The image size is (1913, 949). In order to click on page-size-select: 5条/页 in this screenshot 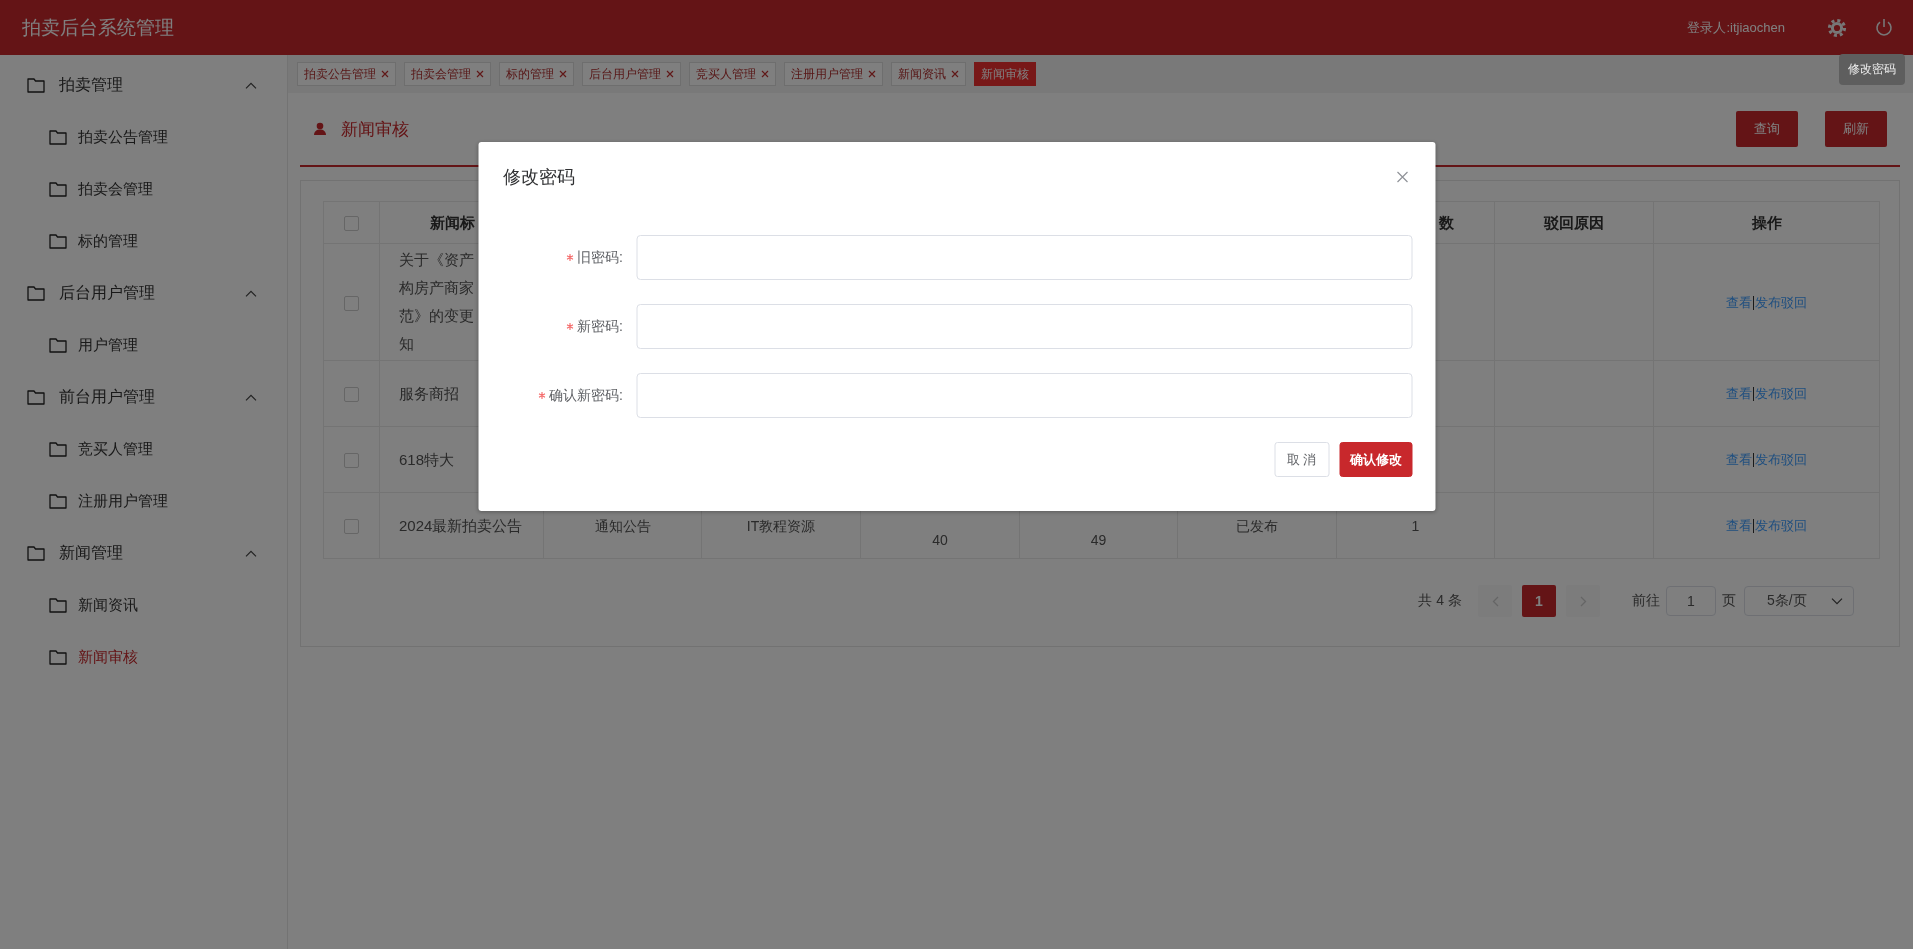, I will do `click(1799, 601)`.